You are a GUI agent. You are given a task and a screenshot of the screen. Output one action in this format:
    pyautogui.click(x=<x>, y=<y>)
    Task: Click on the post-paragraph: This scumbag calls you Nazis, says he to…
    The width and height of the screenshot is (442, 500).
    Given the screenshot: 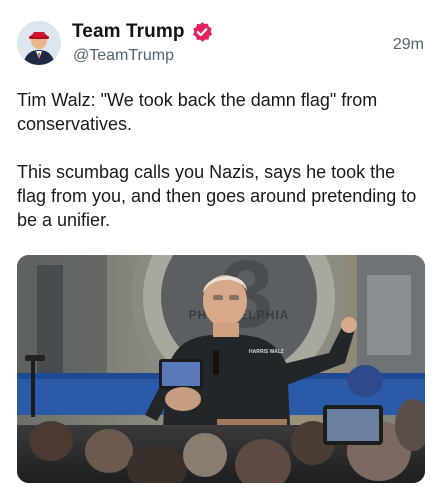 What is the action you would take?
    pyautogui.click(x=217, y=196)
    